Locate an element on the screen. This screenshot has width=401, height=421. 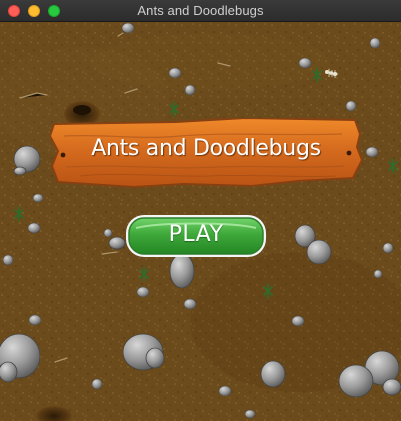
game-title: Ants and Doodlebugs is located at coordinates (206, 148).